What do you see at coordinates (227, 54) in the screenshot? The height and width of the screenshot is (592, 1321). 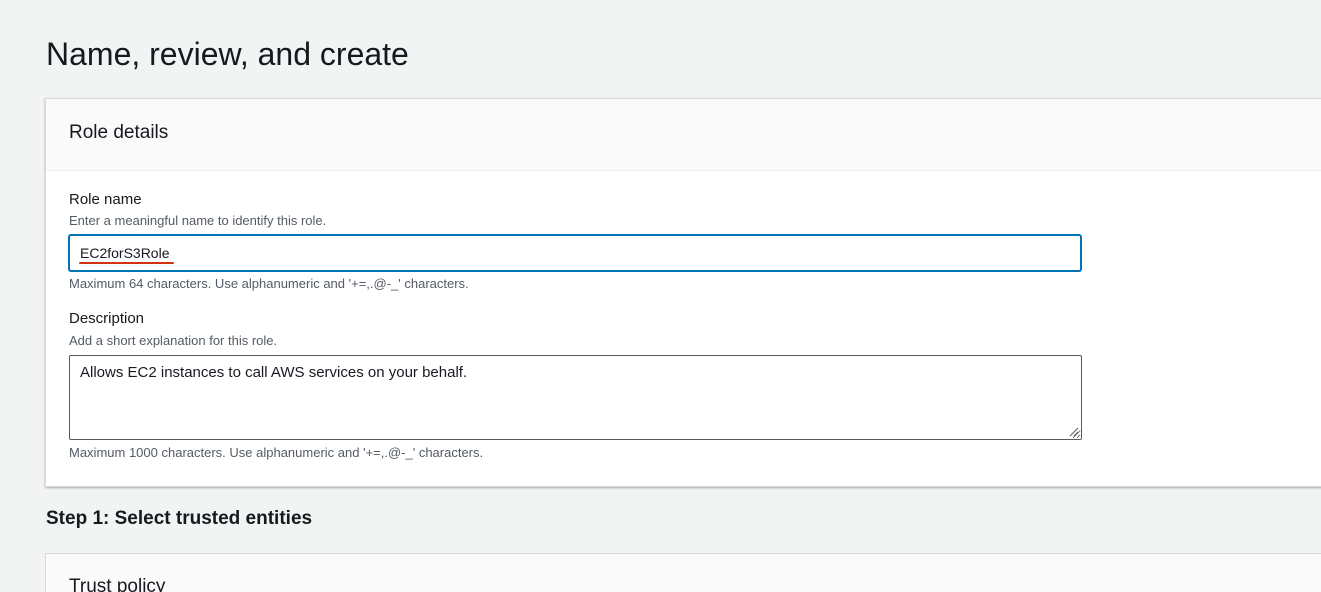 I see `page-title: Name, review, and create` at bounding box center [227, 54].